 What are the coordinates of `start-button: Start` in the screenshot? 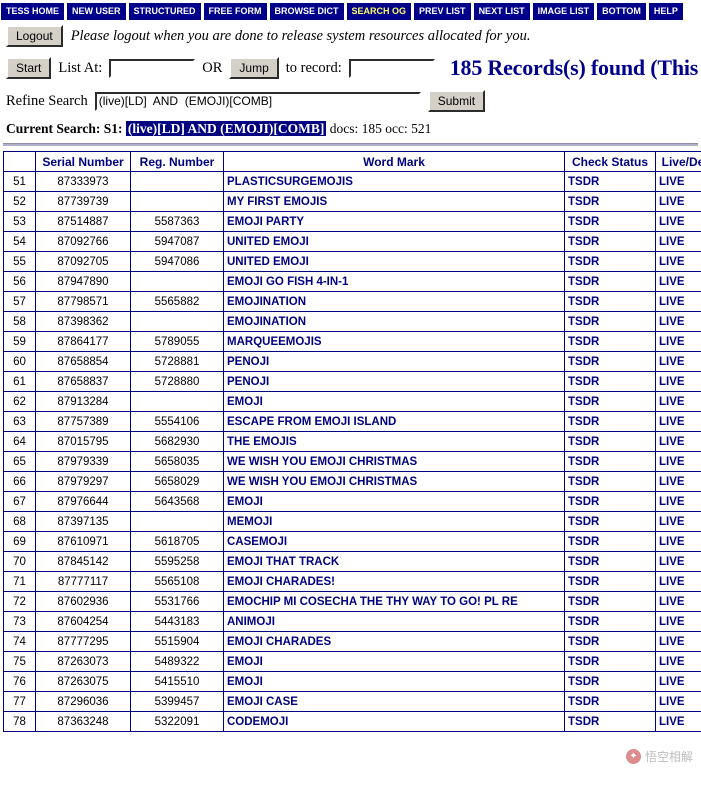 It's located at (29, 68).